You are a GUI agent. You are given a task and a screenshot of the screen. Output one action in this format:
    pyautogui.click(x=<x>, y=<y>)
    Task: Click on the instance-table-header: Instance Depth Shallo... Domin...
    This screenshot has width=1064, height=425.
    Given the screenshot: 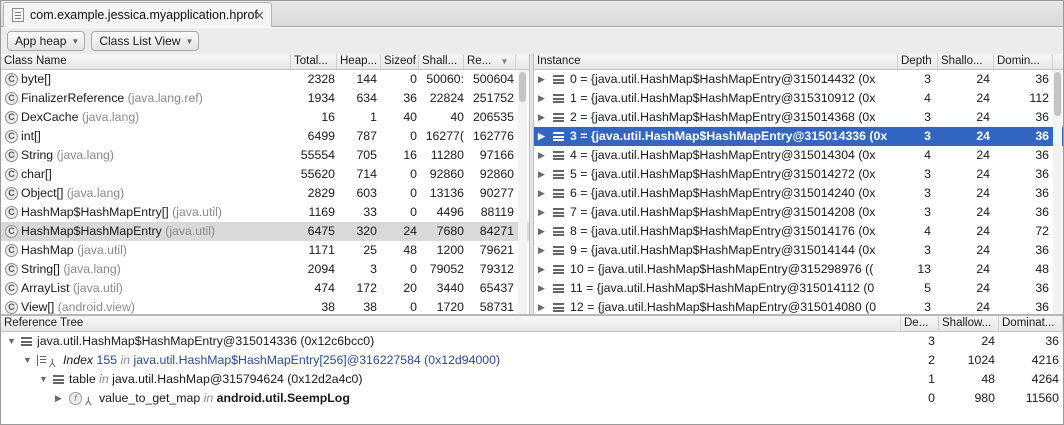 What is the action you would take?
    pyautogui.click(x=798, y=62)
    